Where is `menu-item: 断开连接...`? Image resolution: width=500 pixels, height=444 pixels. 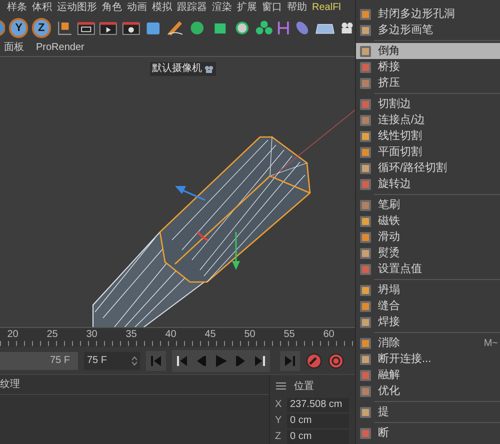 menu-item: 断开连接... is located at coordinates (428, 359).